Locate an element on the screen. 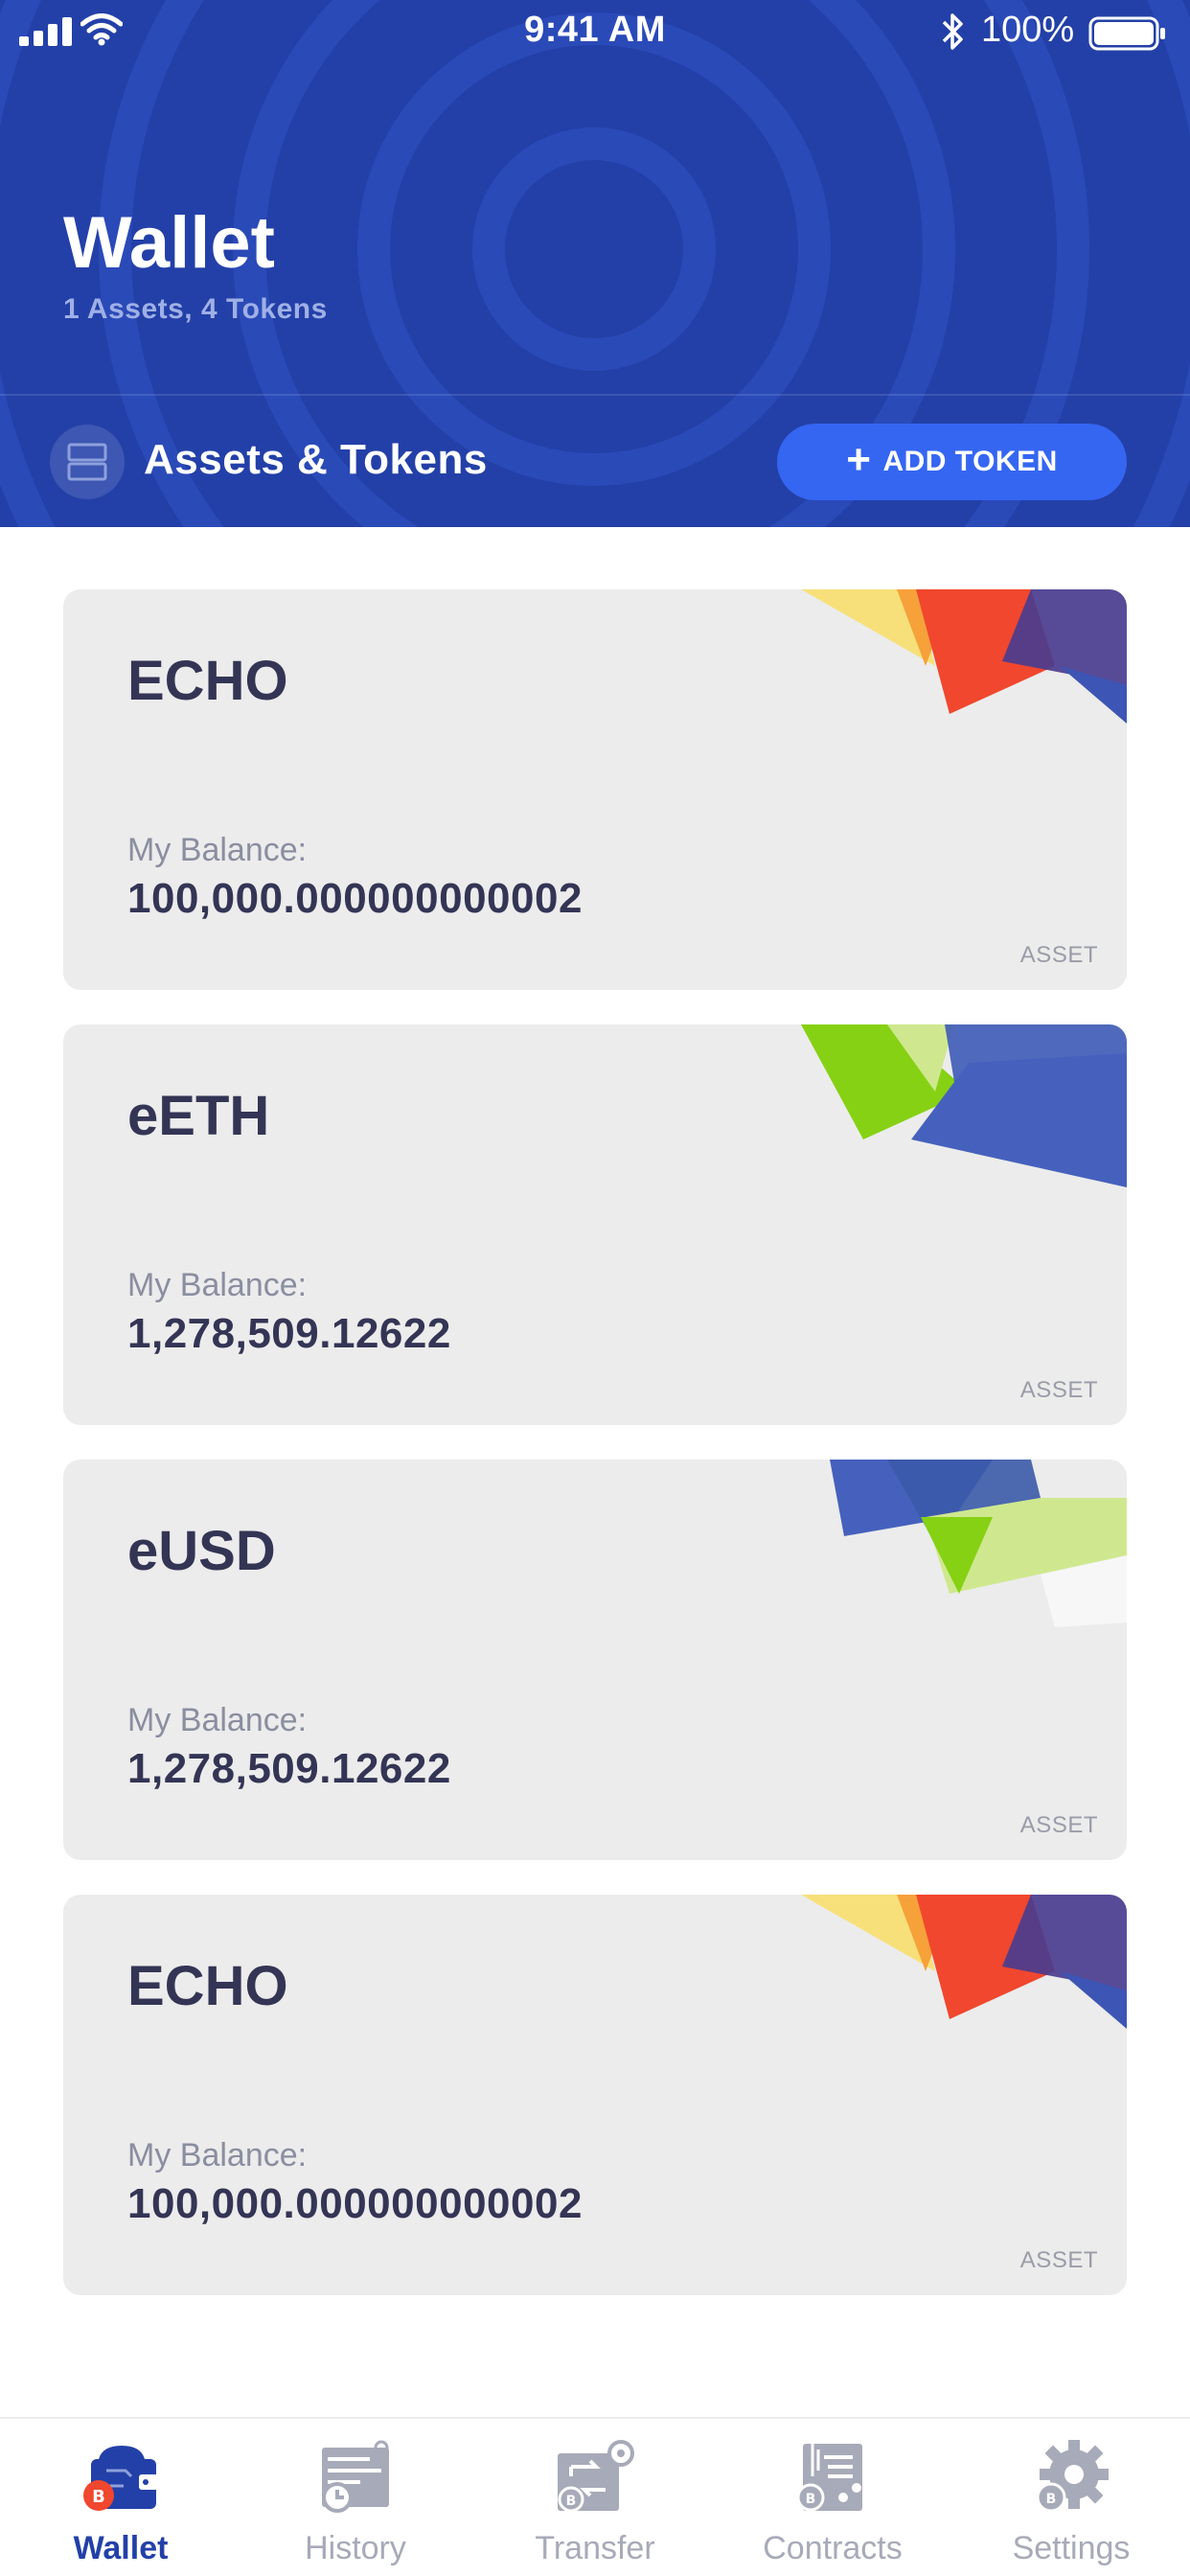 Image resolution: width=1190 pixels, height=2576 pixels. add-token-button: + ADD TOKEN is located at coordinates (952, 462).